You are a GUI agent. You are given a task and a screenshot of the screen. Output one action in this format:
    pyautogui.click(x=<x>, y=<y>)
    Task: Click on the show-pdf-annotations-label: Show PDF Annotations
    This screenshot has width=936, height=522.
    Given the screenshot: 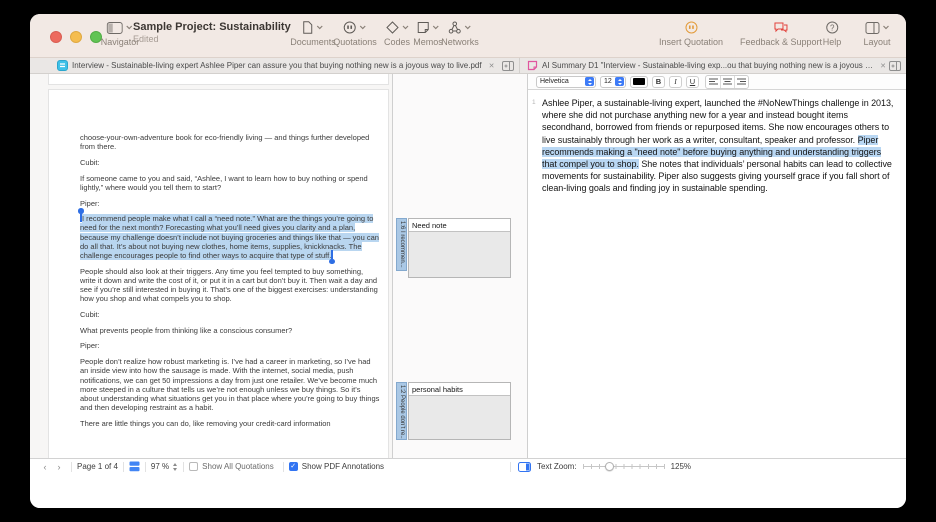 What is the action you would take?
    pyautogui.click(x=343, y=466)
    